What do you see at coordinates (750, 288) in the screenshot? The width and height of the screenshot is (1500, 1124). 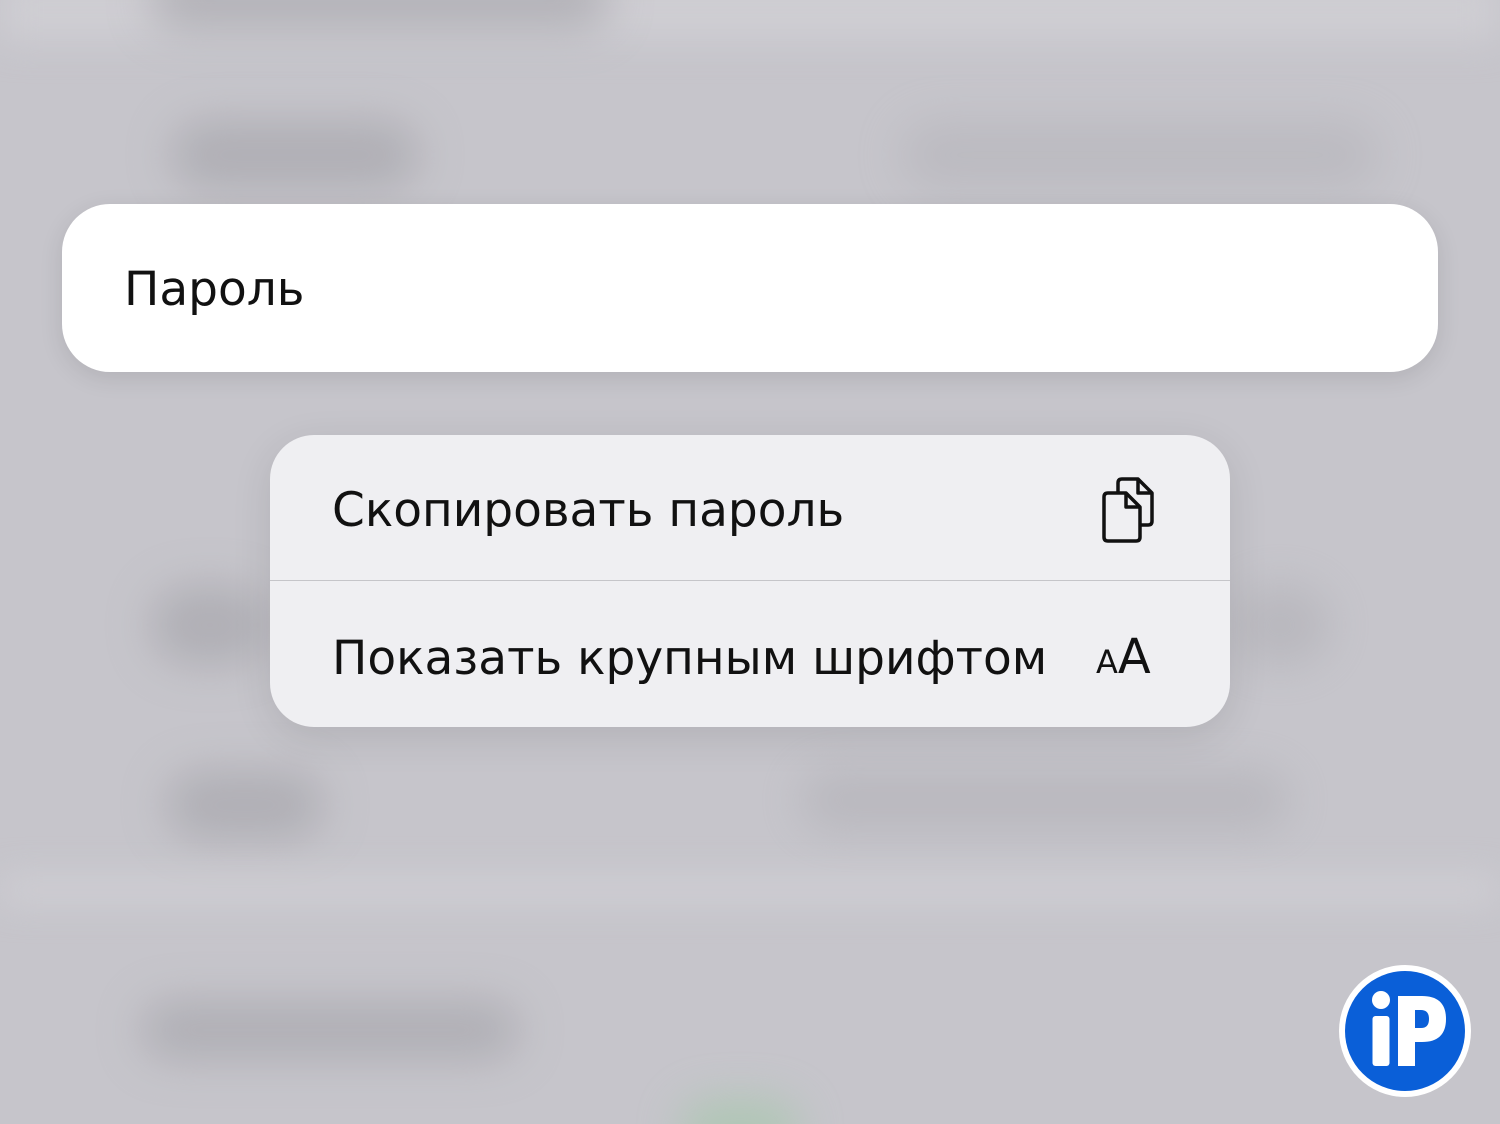 I see `password-row: Пароль` at bounding box center [750, 288].